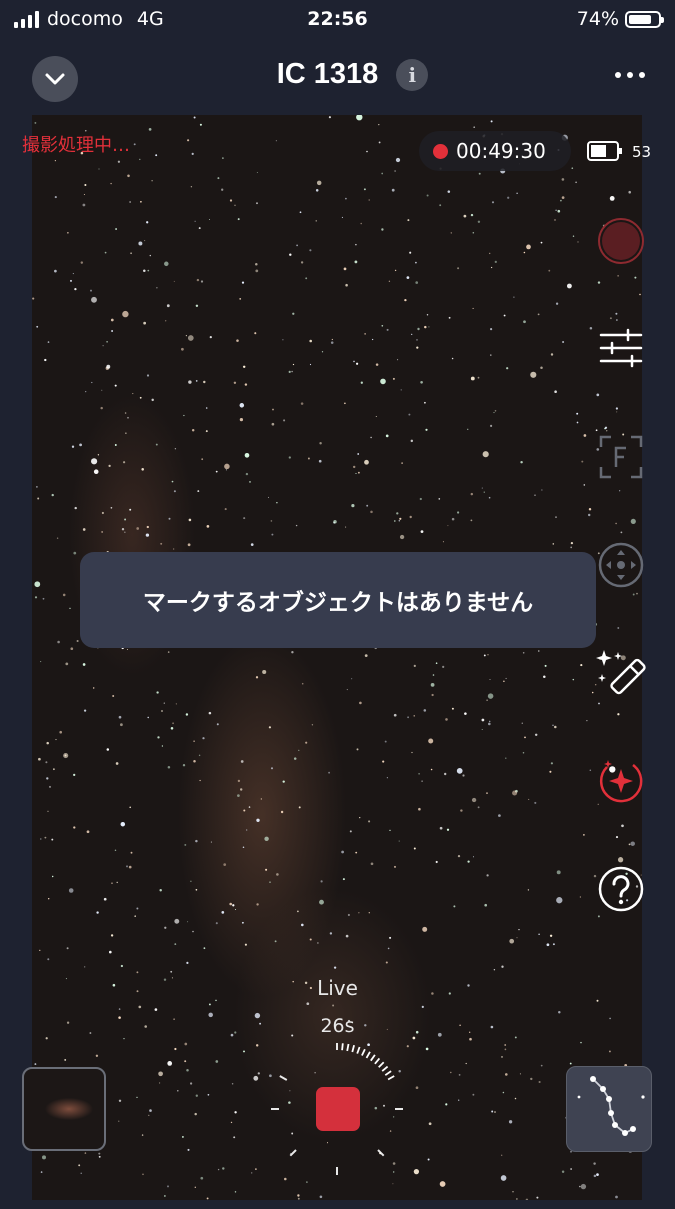 The image size is (675, 1209). What do you see at coordinates (391, 1078) in the screenshot?
I see `dial-tick` at bounding box center [391, 1078].